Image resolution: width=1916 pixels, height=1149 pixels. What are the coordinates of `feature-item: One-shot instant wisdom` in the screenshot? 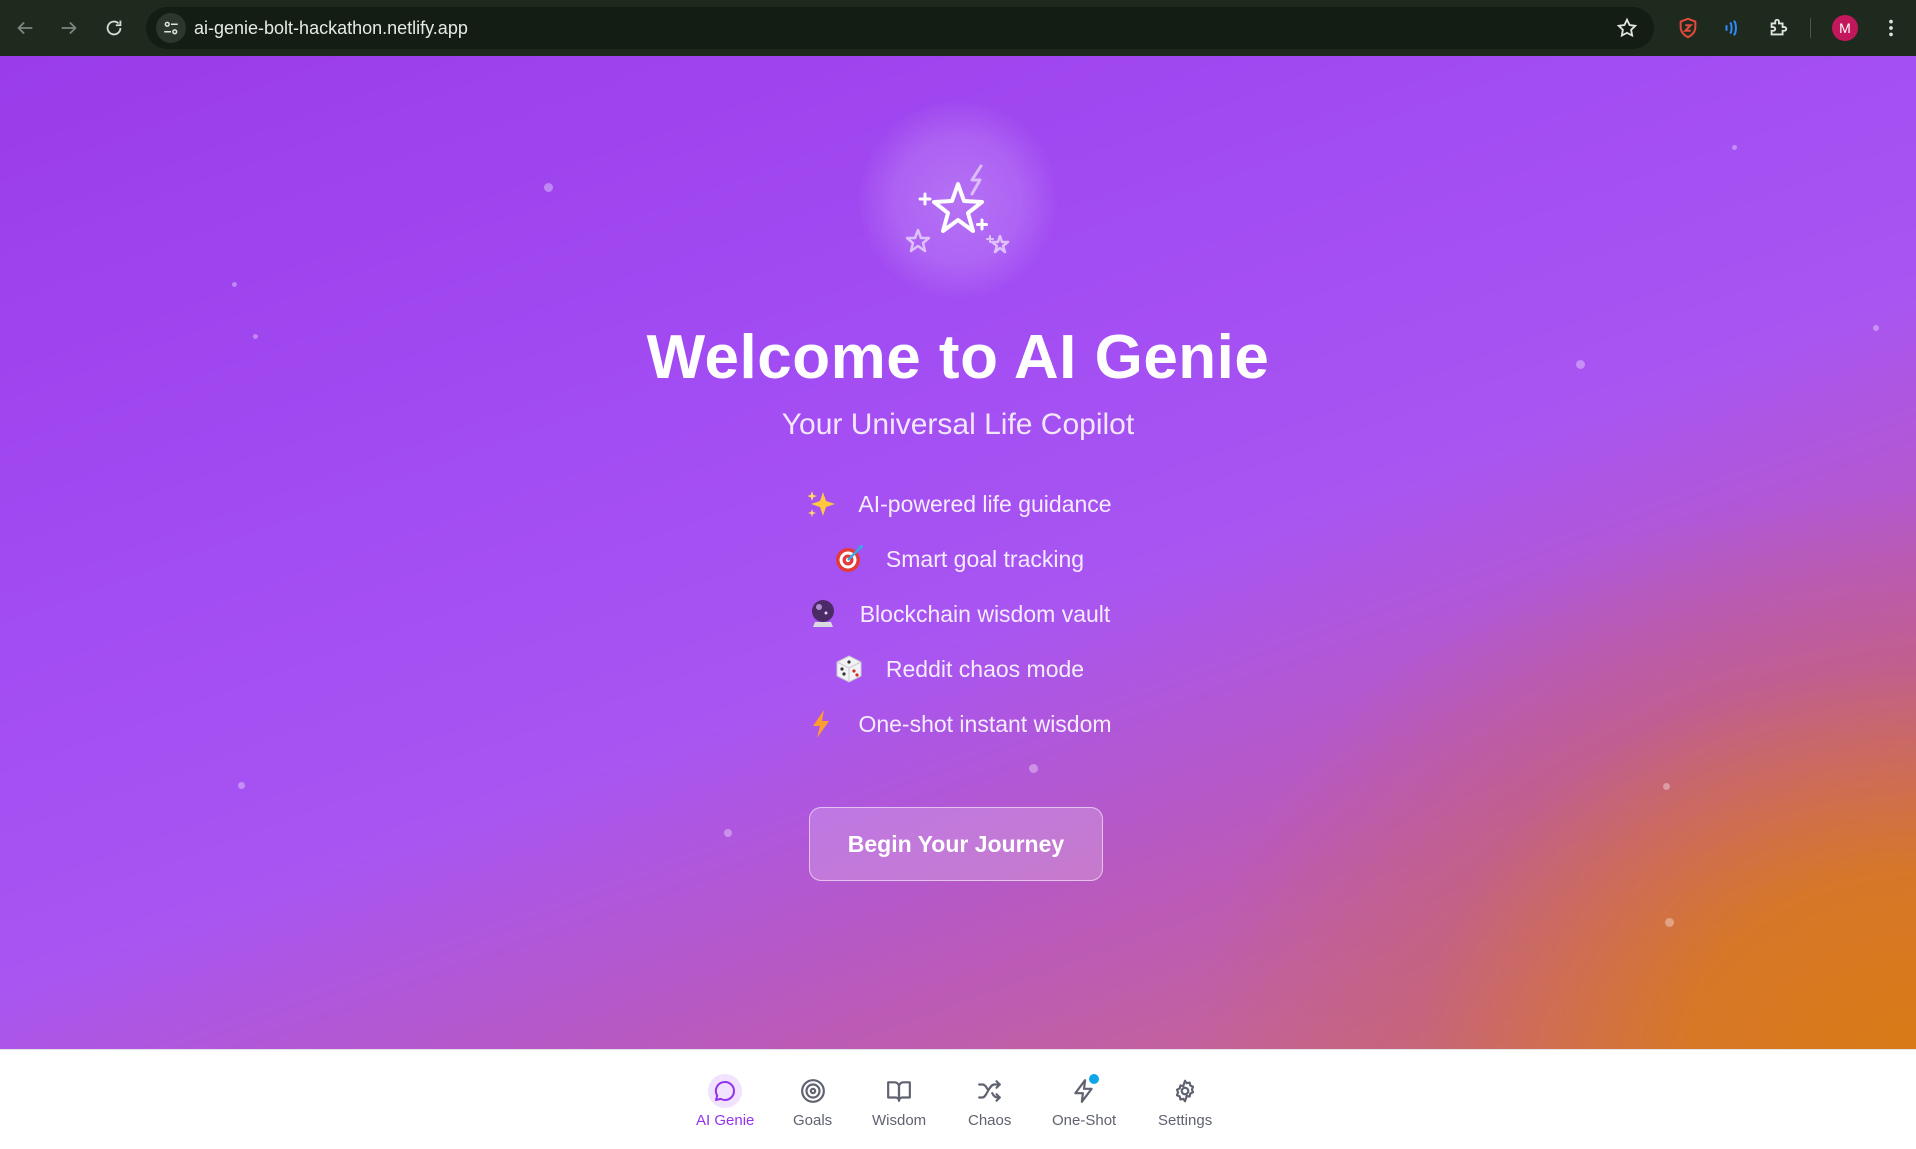 It's located at (958, 724).